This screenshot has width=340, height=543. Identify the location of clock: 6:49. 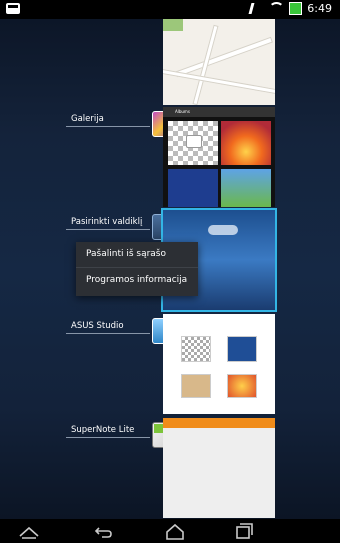
(319, 8).